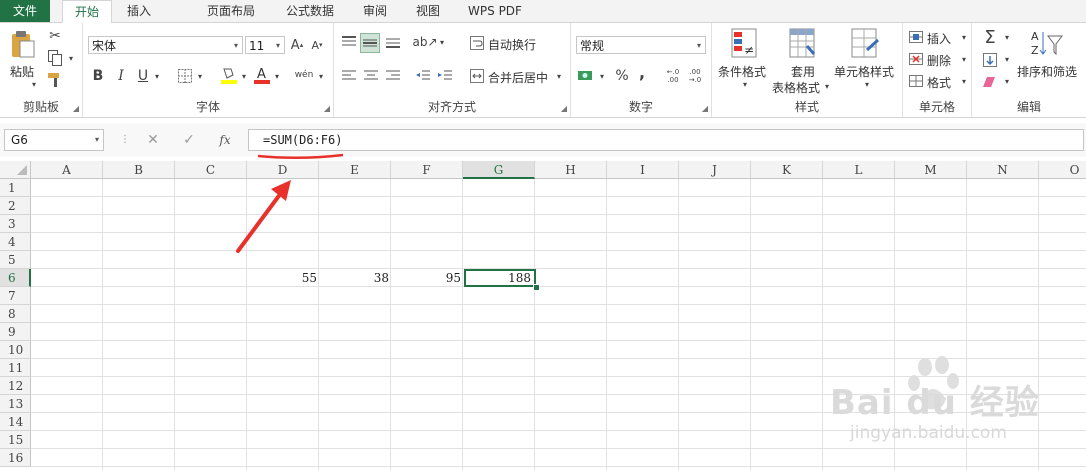 The image size is (1086, 470). What do you see at coordinates (15, 458) in the screenshot?
I see `row-header-16: 16` at bounding box center [15, 458].